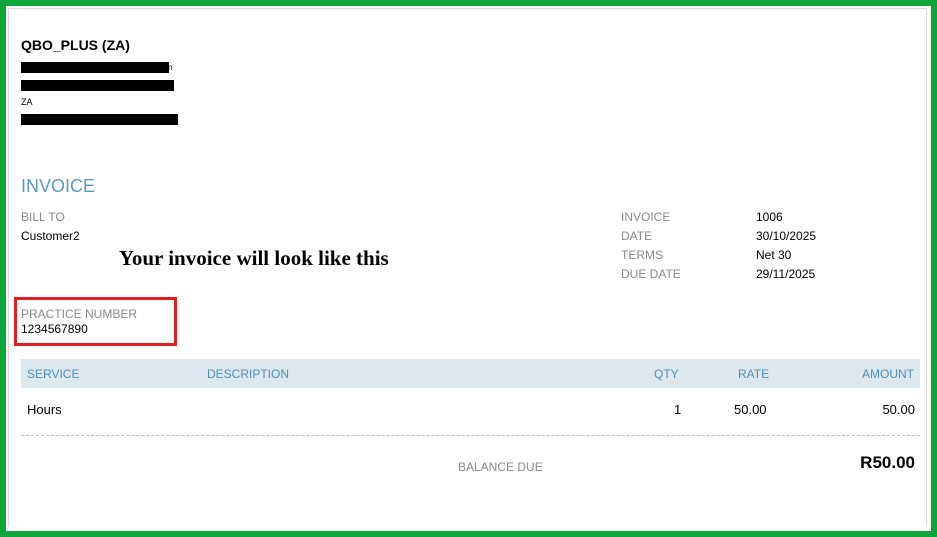 Image resolution: width=937 pixels, height=537 pixels. Describe the element at coordinates (637, 236) in the screenshot. I see `meta-date-label: DATE` at that location.